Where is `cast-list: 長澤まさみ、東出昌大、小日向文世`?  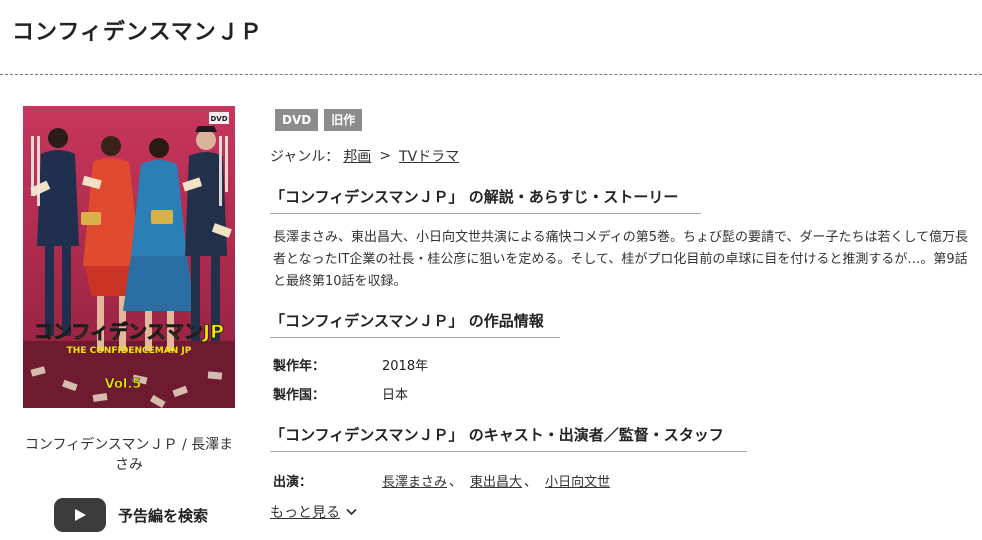
cast-list: 長澤まさみ、東出昌大、小日向文世 is located at coordinates (496, 480).